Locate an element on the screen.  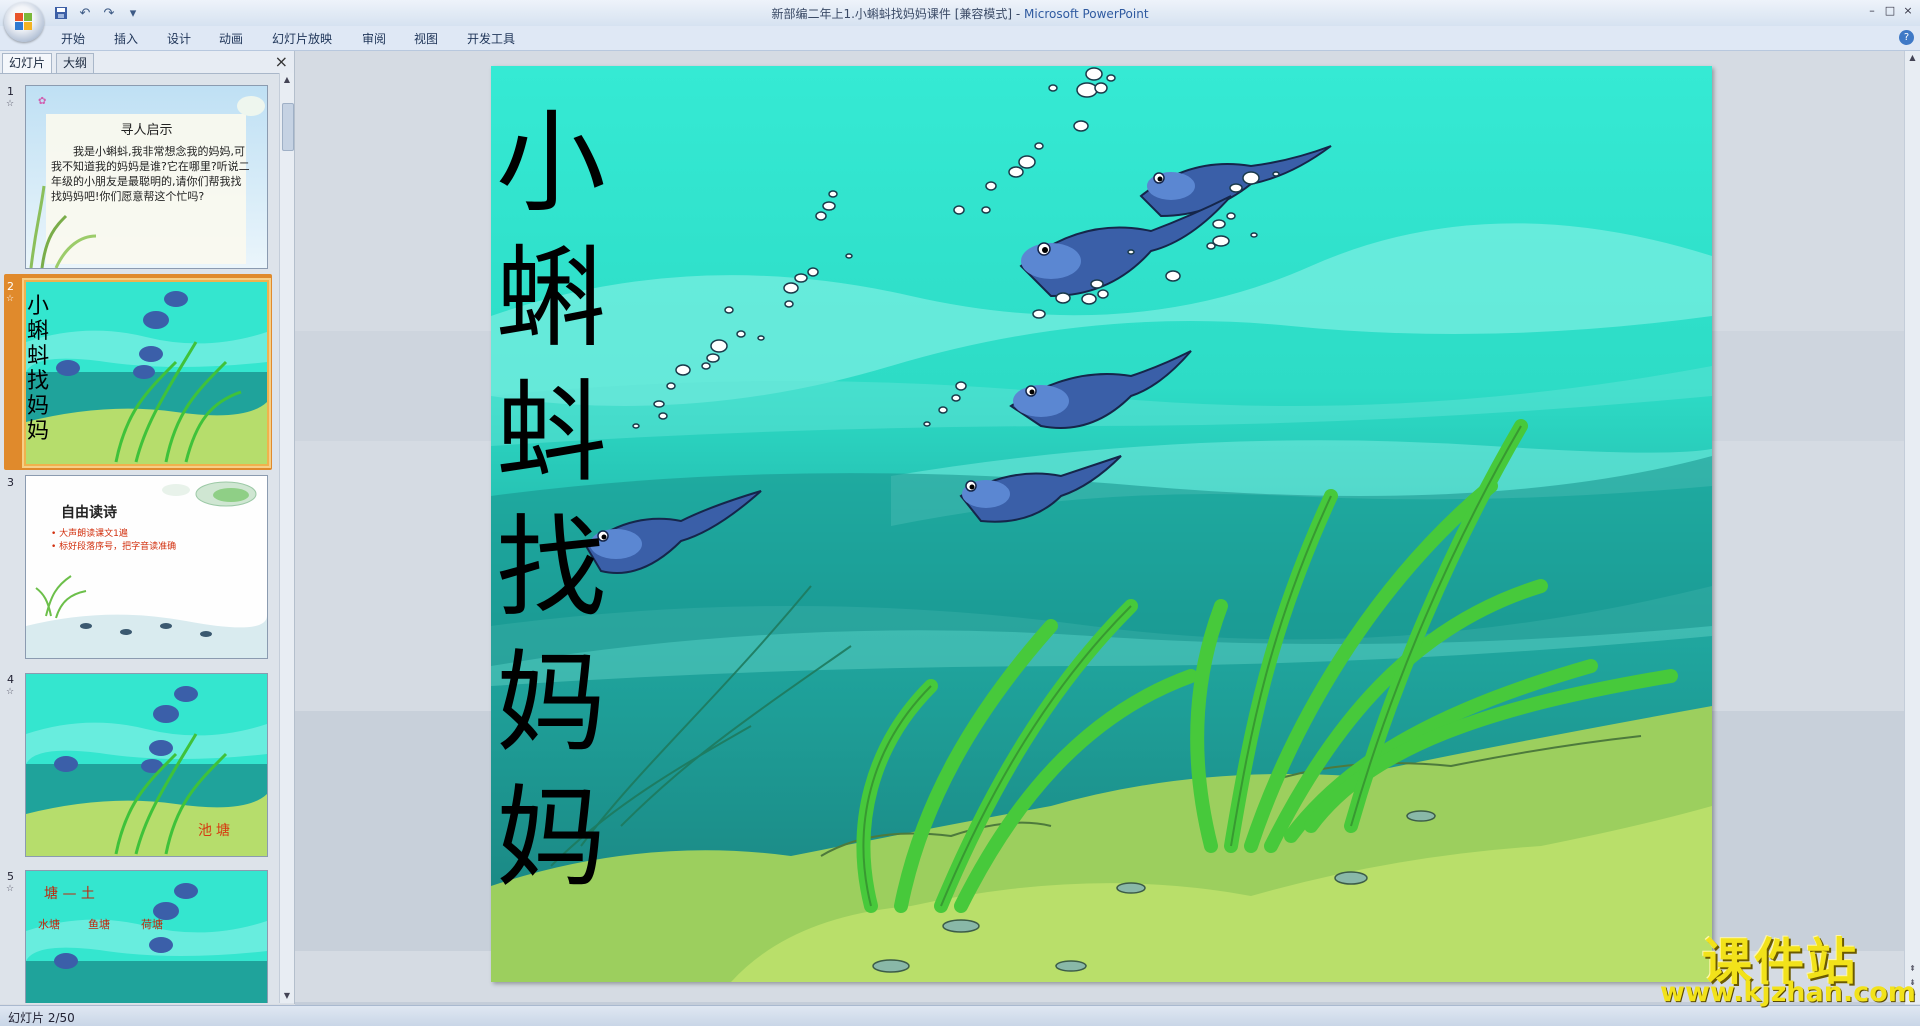
tab-design: 设计 is located at coordinates (179, 38).